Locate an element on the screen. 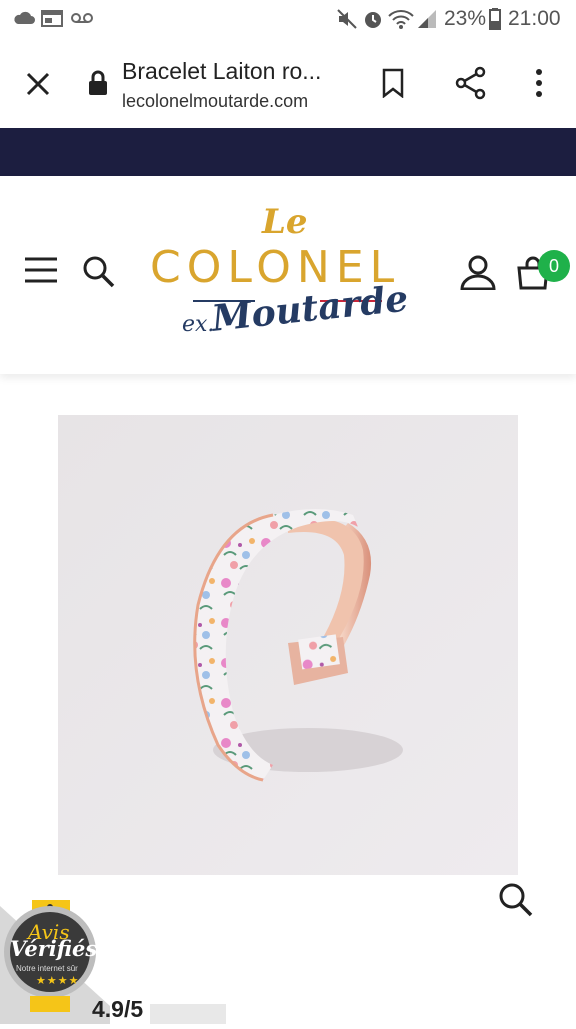 This screenshot has height=1029, width=576. battery-percent: 23% is located at coordinates (465, 18).